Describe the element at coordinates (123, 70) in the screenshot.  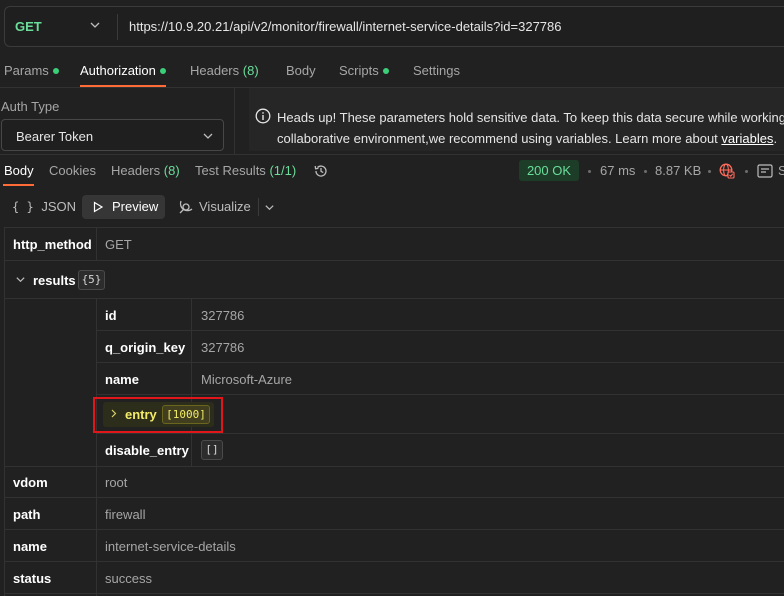
I see `tab-authorization: Authorization` at that location.